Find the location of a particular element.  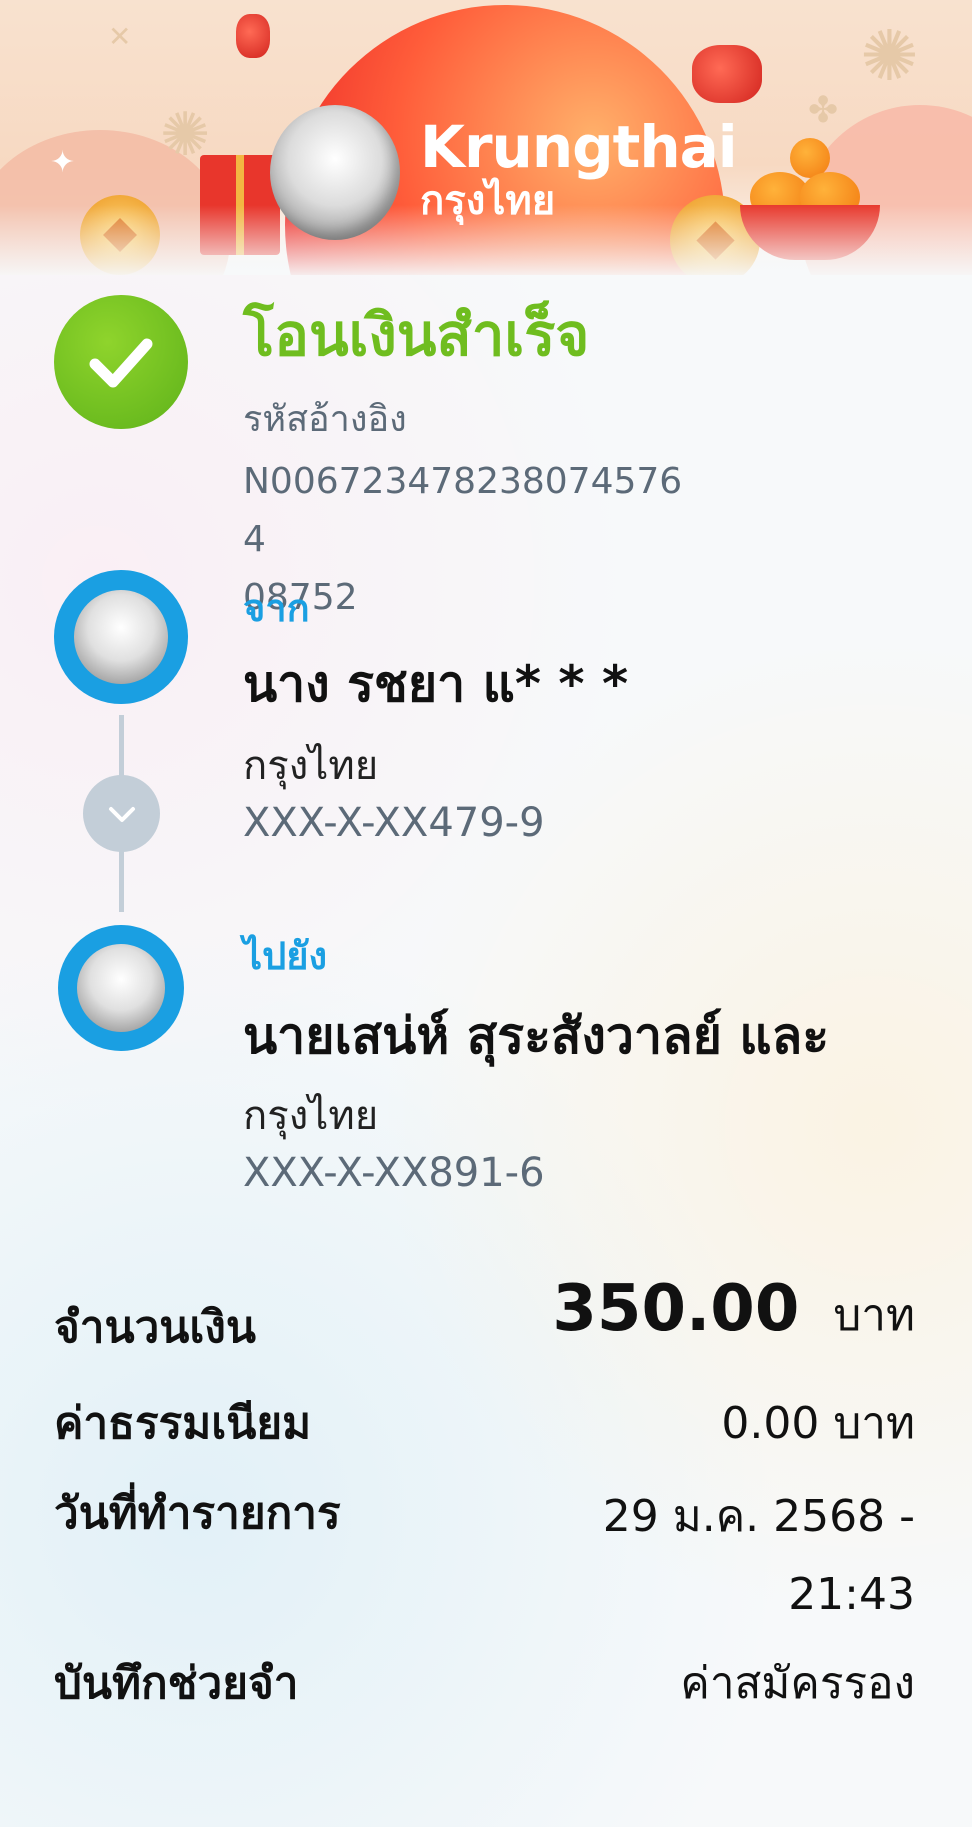

reference-number: N0067234782380745764 08752 is located at coordinates (473, 540).